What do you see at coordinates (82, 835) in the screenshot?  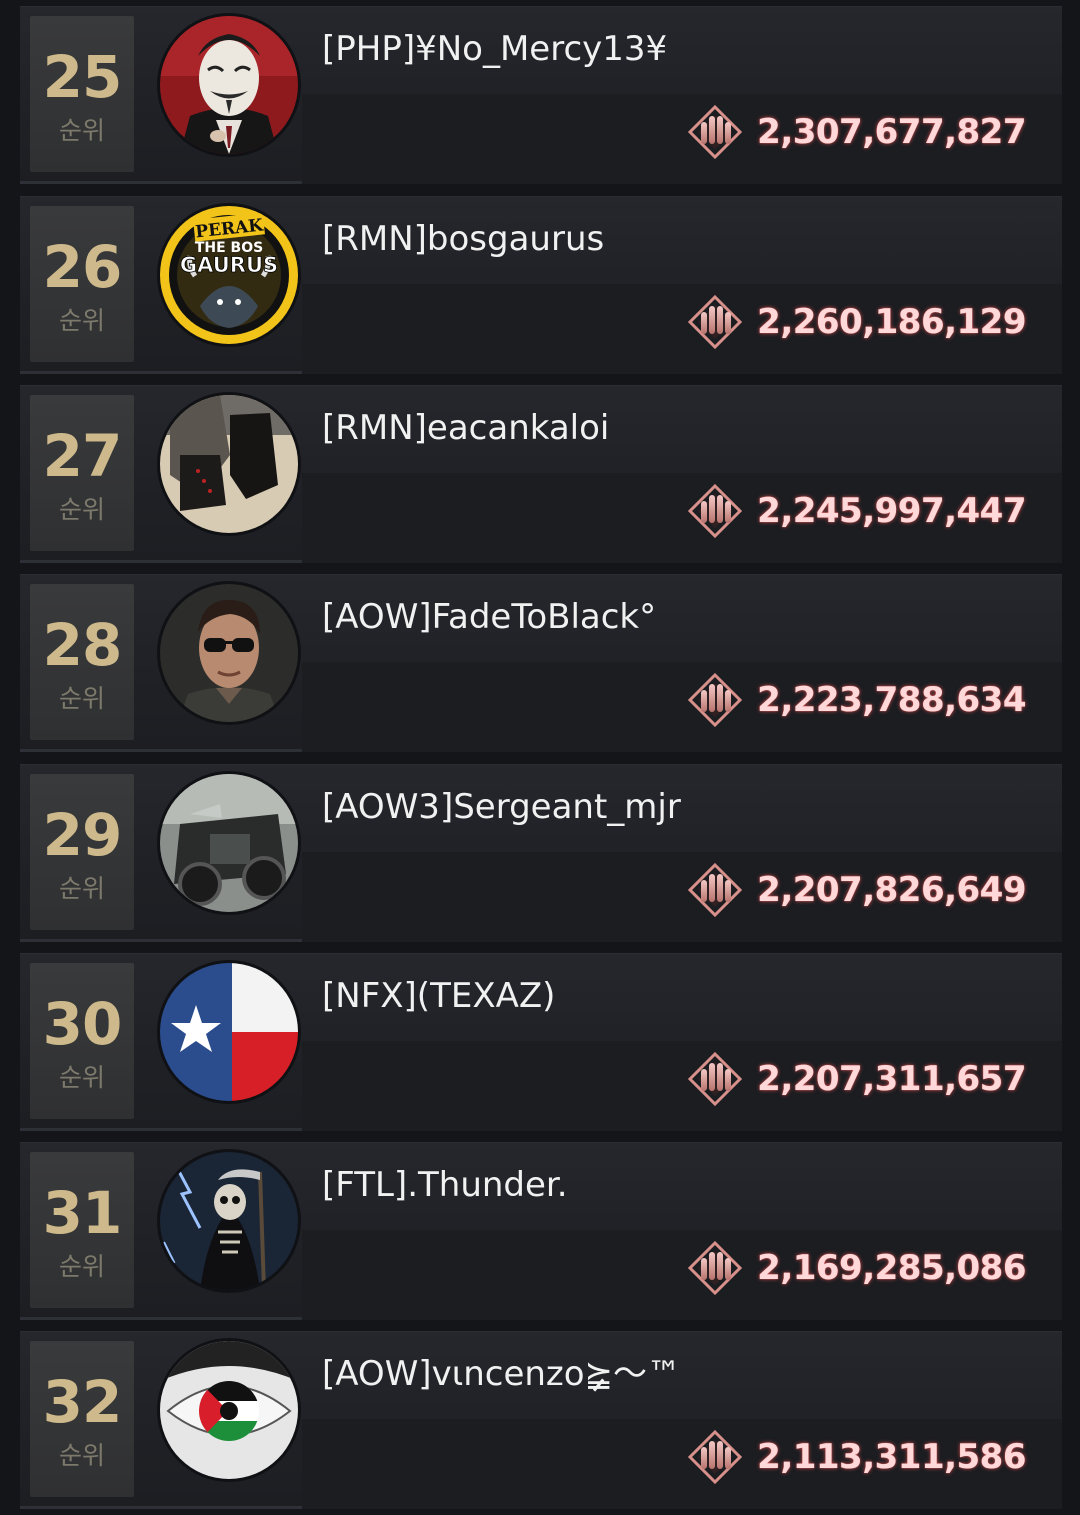 I see `rank-number: 29` at bounding box center [82, 835].